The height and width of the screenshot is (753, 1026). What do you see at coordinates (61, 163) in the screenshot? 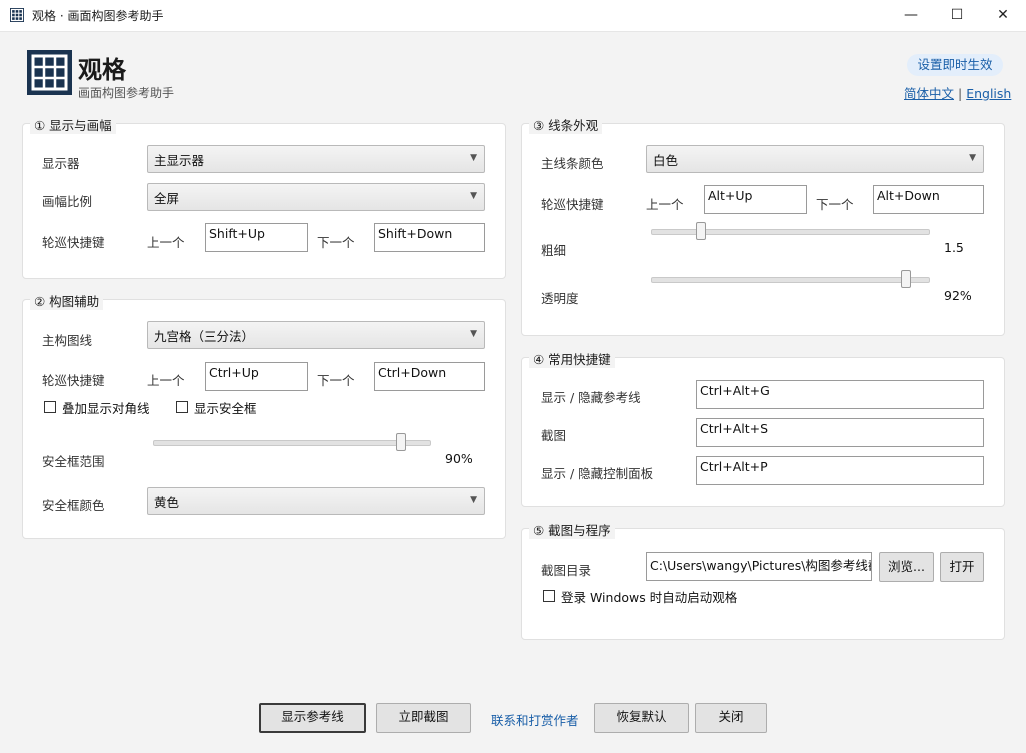
I see `monitor-label: 显示器` at bounding box center [61, 163].